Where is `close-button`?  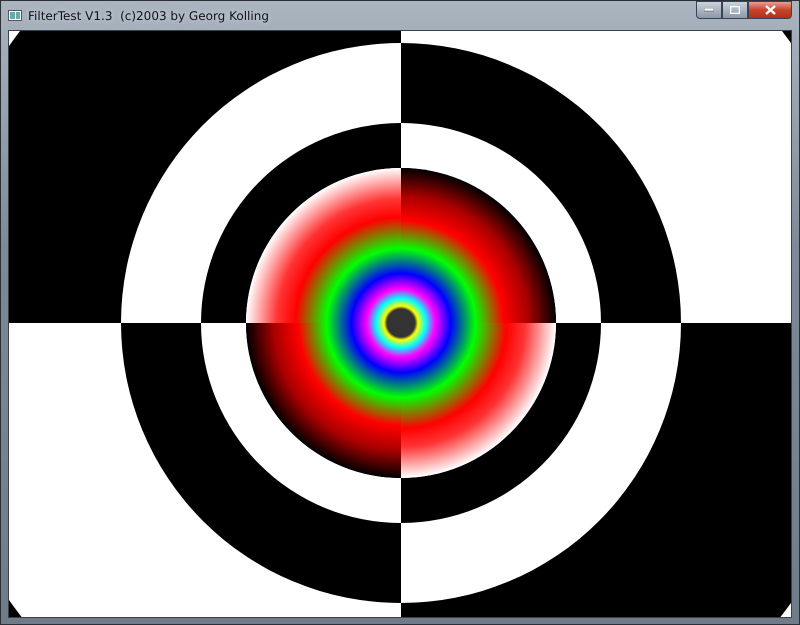 close-button is located at coordinates (770, 10).